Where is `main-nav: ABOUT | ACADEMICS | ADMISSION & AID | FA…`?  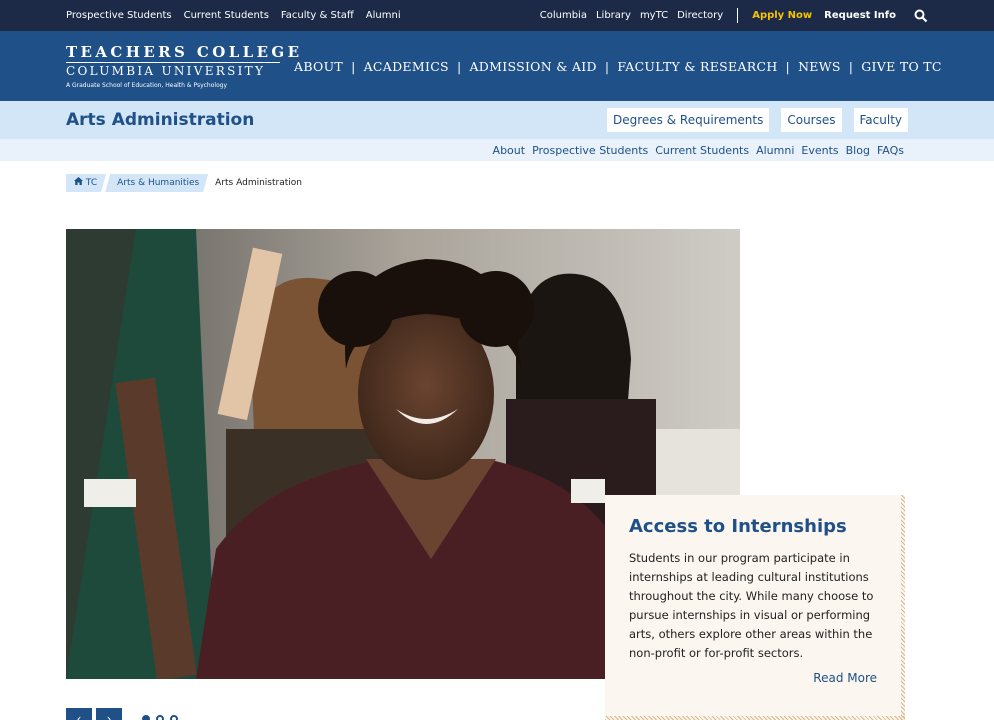
main-nav: ABOUT | ACADEMICS | ADMISSION & AID | FA… is located at coordinates (618, 66).